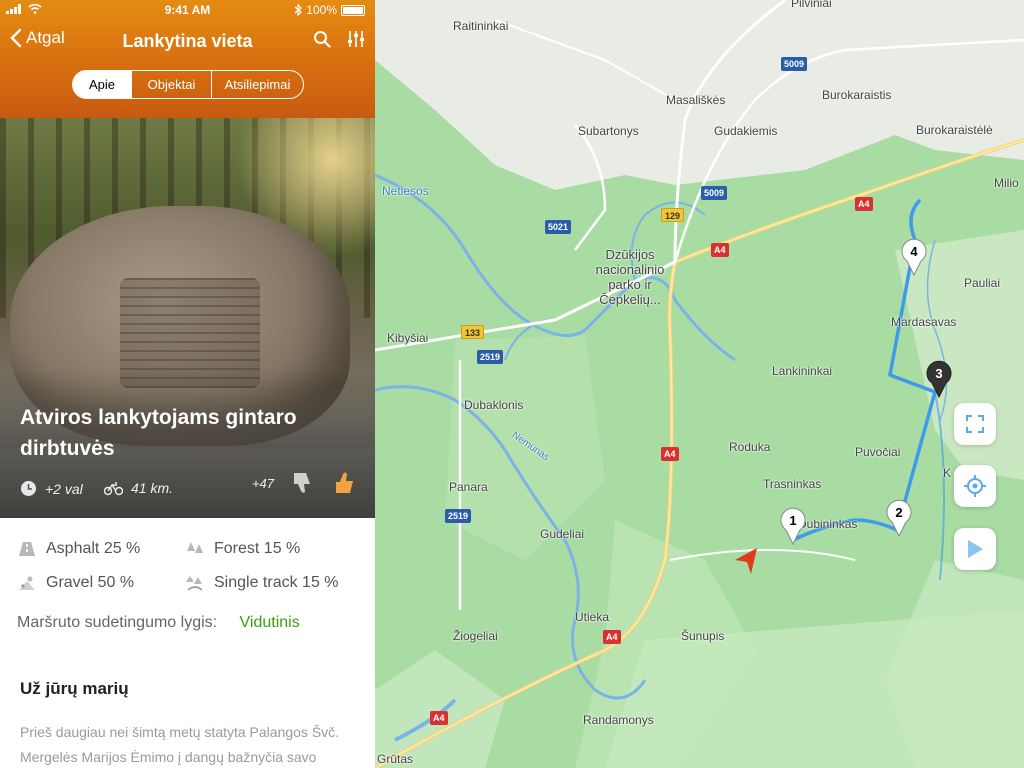  What do you see at coordinates (93, 548) in the screenshot?
I see `stat-label: Asphalt 25 %` at bounding box center [93, 548].